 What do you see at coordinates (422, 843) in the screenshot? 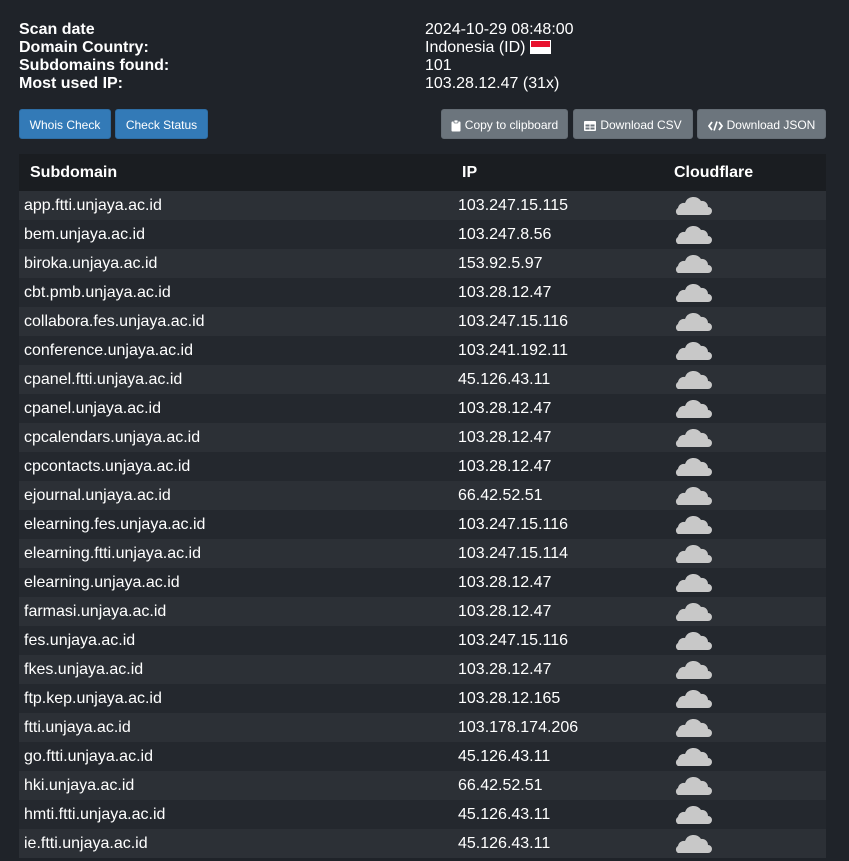
I see `table-row: ie.ftti.unjaya.ac.id 45.126.43.11` at bounding box center [422, 843].